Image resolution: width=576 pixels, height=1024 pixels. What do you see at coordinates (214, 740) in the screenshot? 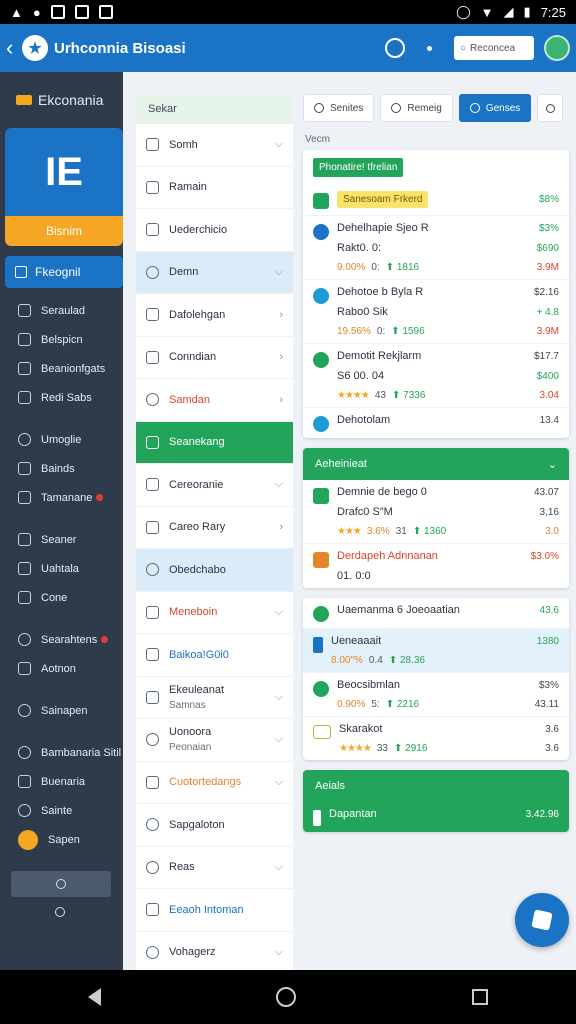
I see `category-item: Uonoora Peonaian ⌵` at bounding box center [214, 740].